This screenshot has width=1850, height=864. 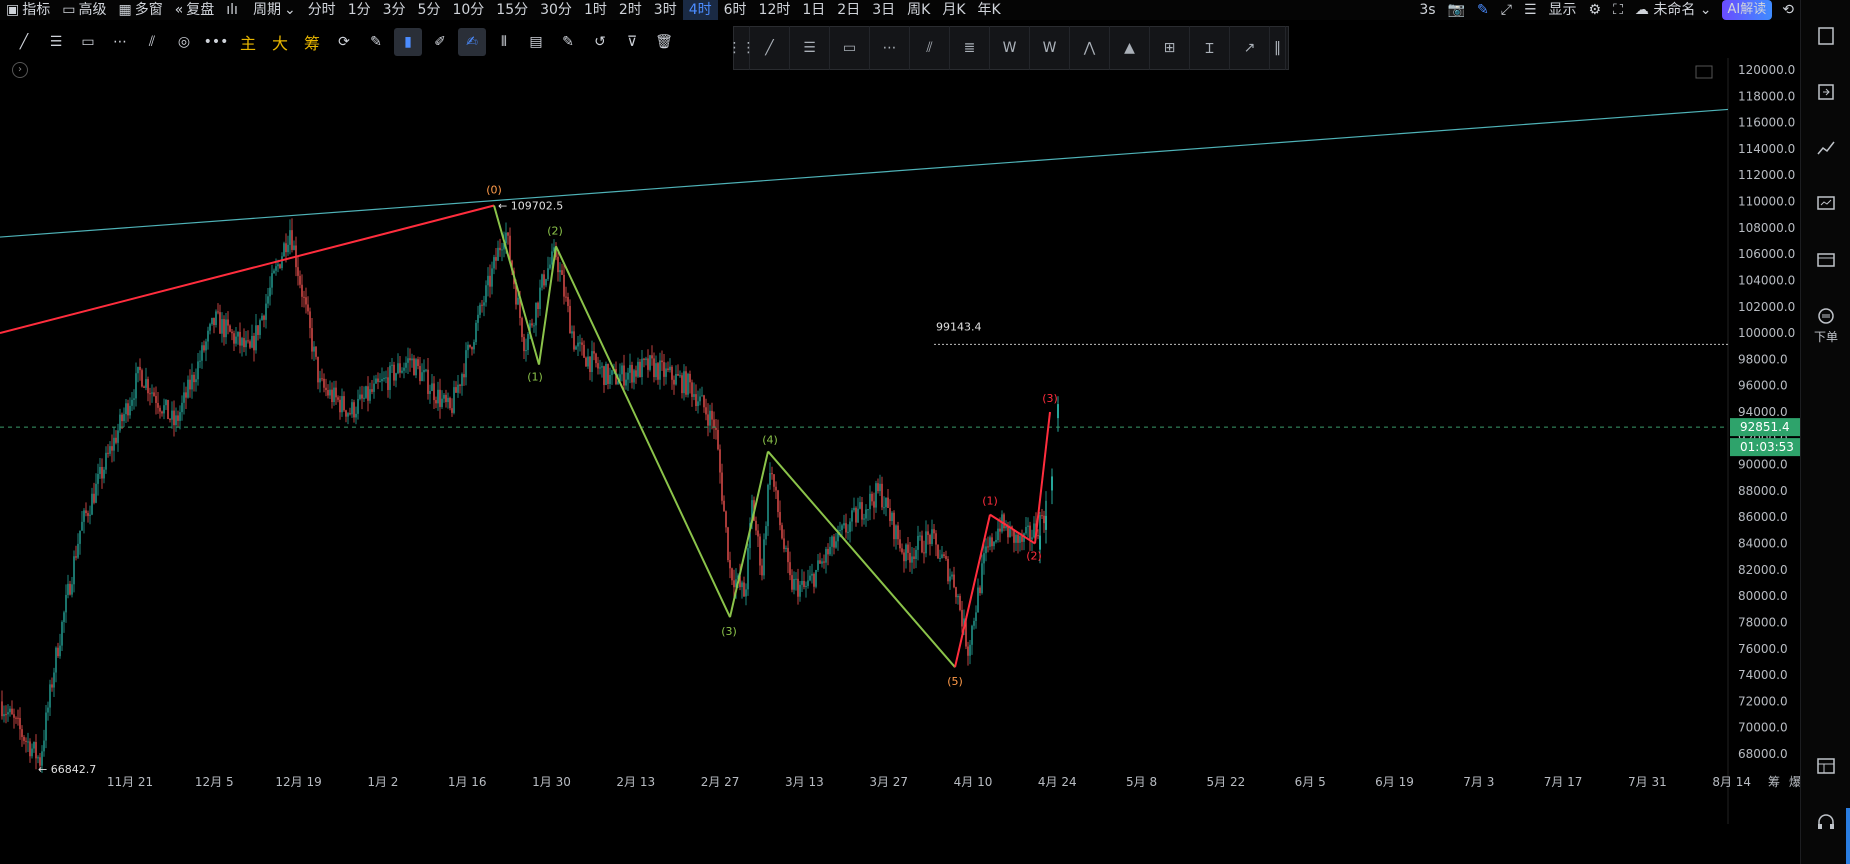 What do you see at coordinates (88, 42) in the screenshot?
I see `rectangle-icon: ▭` at bounding box center [88, 42].